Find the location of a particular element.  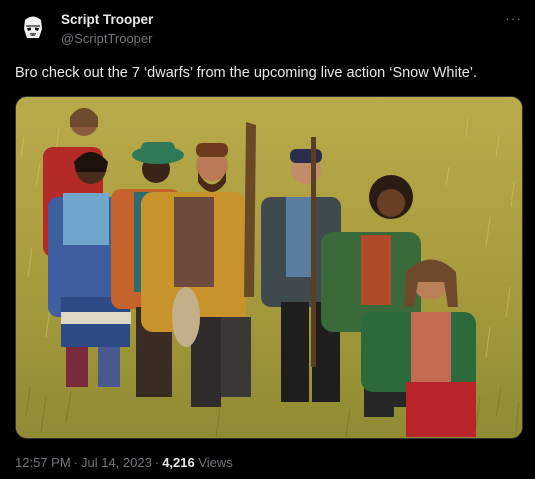

author-avatar is located at coordinates (33, 28).